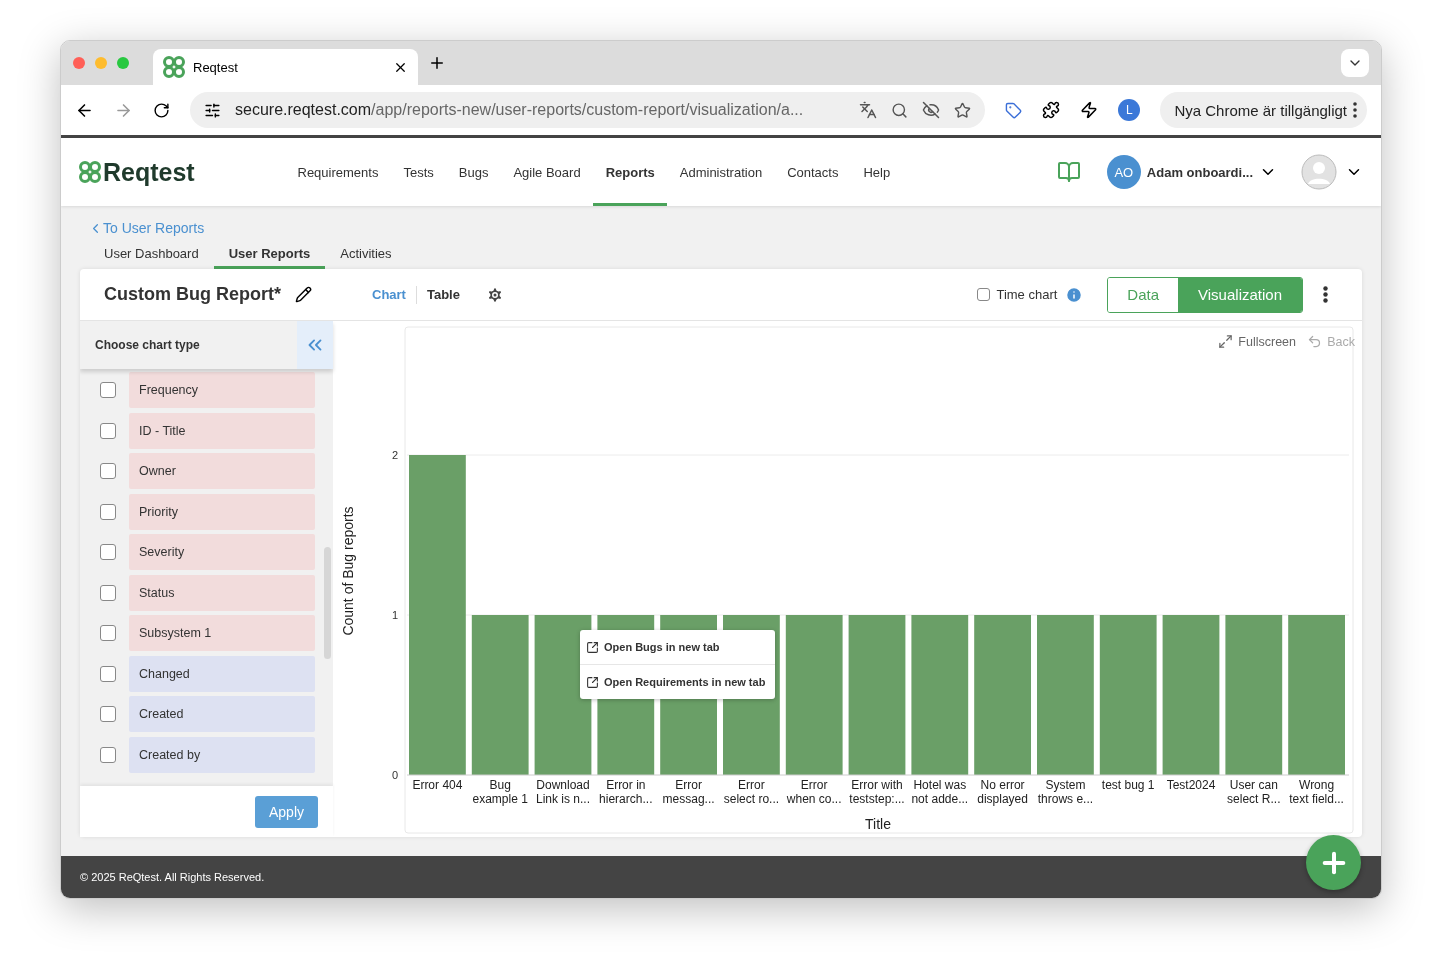 Image resolution: width=1440 pixels, height=977 pixels. Describe the element at coordinates (222, 673) in the screenshot. I see `field-chip: Changed` at that location.